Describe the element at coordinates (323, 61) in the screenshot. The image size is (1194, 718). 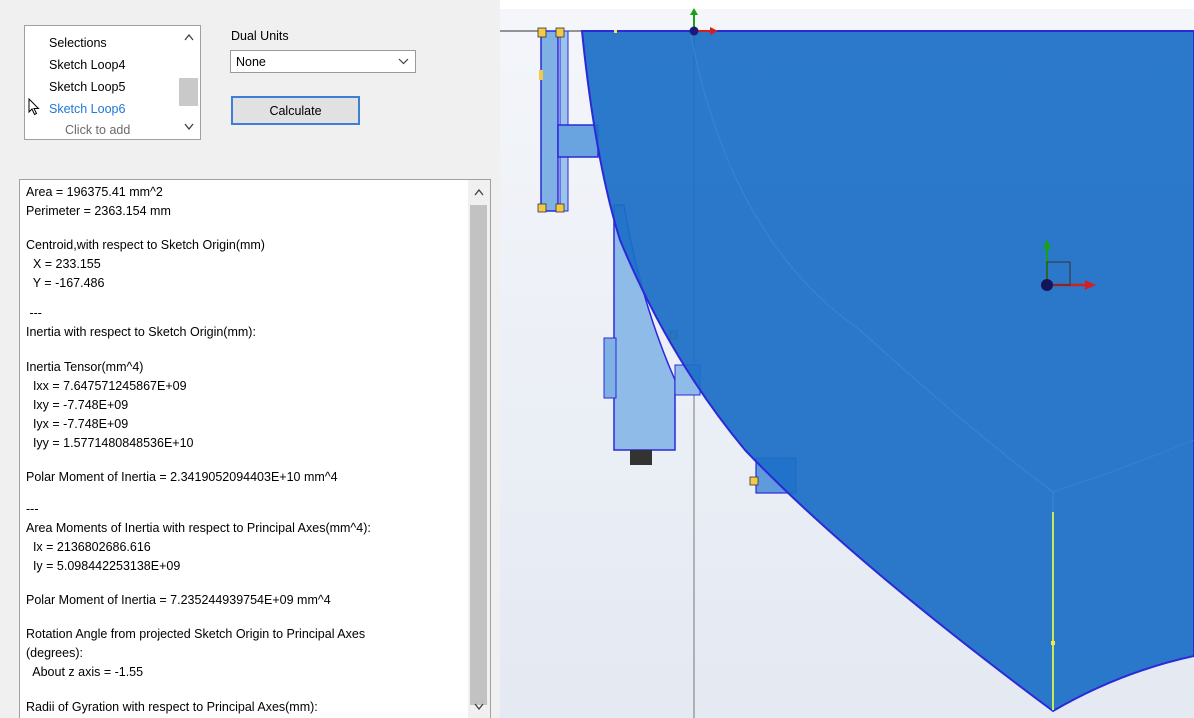
I see `dual-units-dropdown: None` at that location.